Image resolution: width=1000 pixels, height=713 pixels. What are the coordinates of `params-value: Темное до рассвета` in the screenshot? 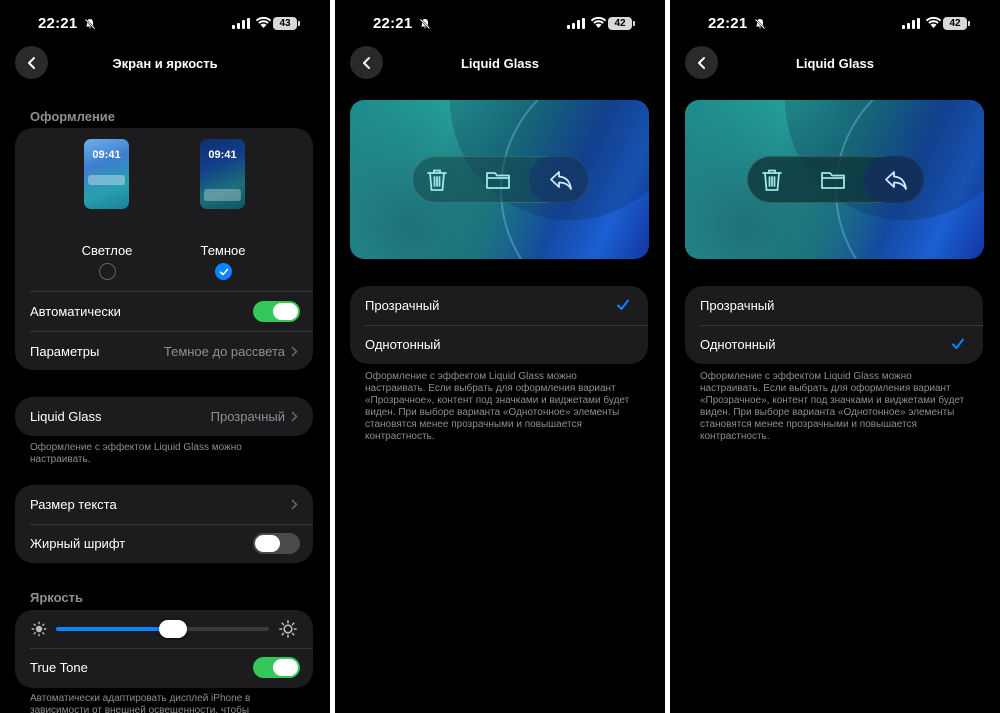 It's located at (224, 351).